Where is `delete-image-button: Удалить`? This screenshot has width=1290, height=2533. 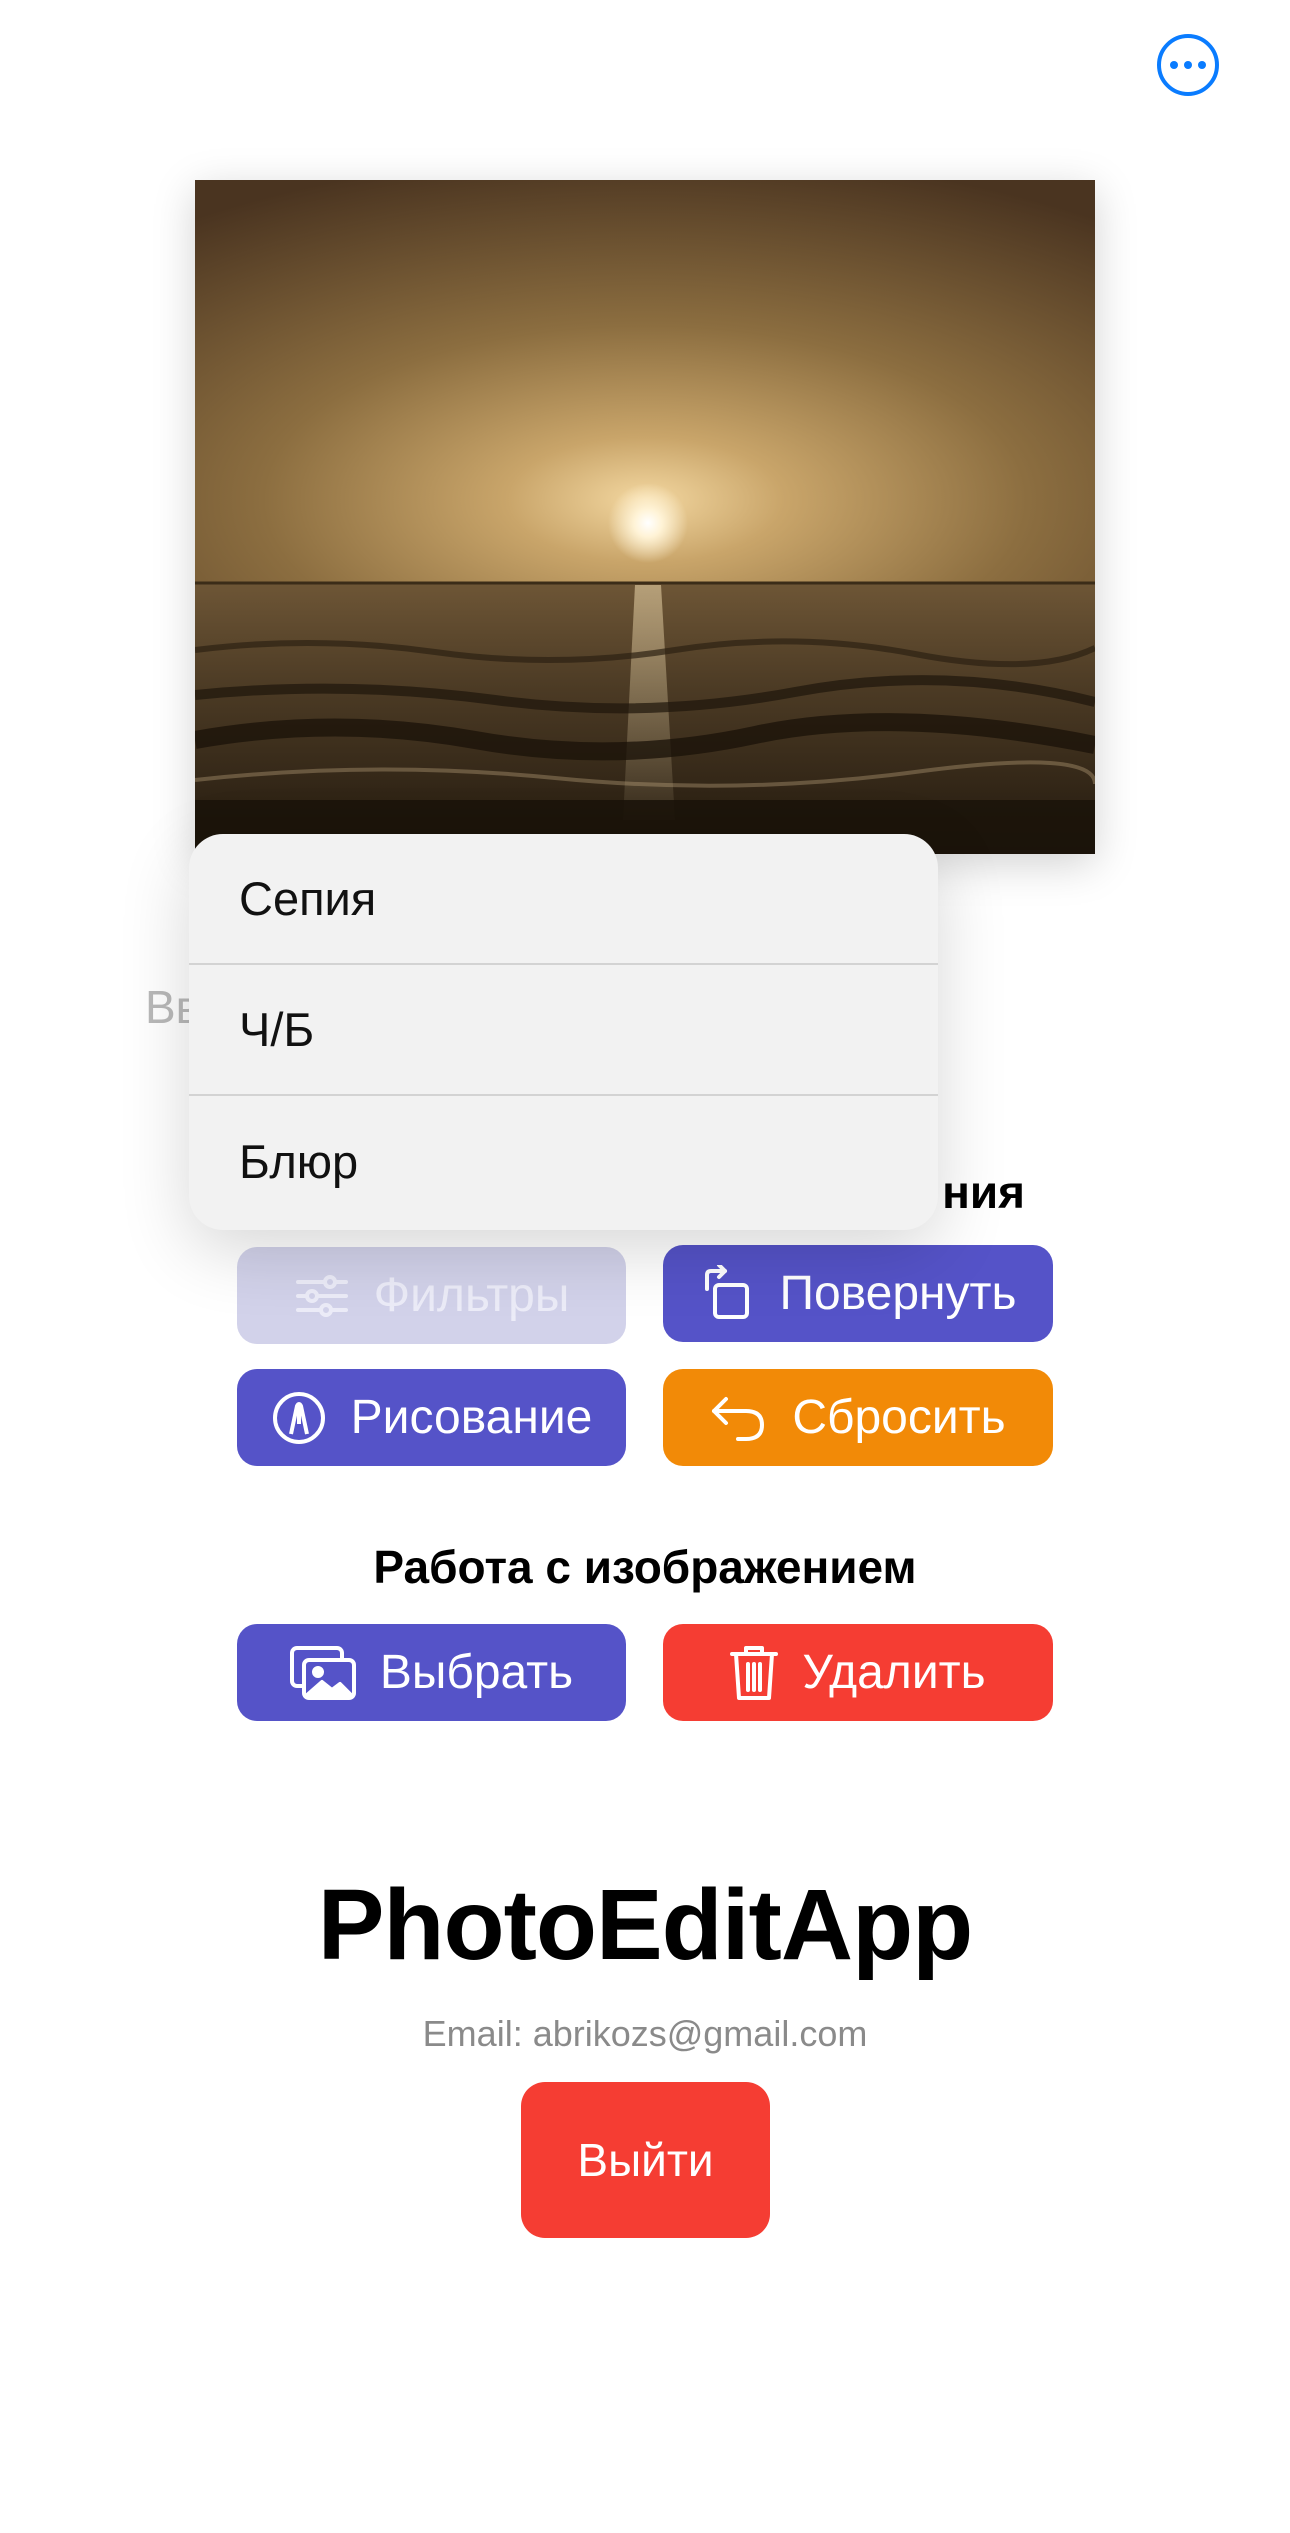 delete-image-button: Удалить is located at coordinates (858, 1672).